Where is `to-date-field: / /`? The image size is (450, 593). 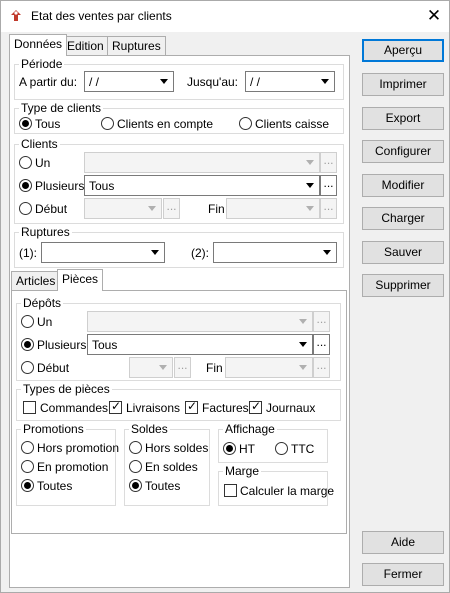 to-date-field: / / is located at coordinates (290, 81).